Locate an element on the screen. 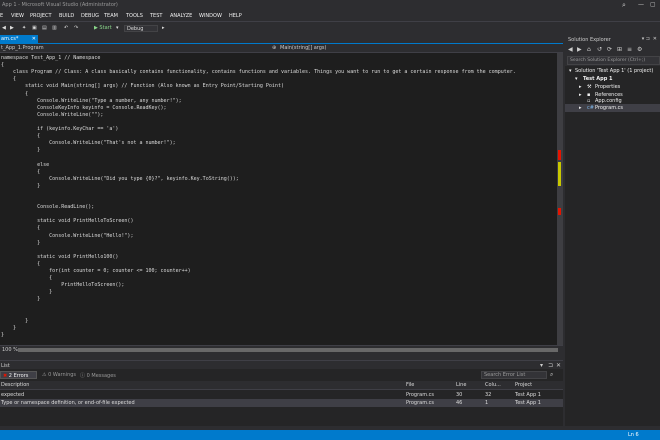 Image resolution: width=660 pixels, height=440 pixels. column-description: Description is located at coordinates (15, 385).